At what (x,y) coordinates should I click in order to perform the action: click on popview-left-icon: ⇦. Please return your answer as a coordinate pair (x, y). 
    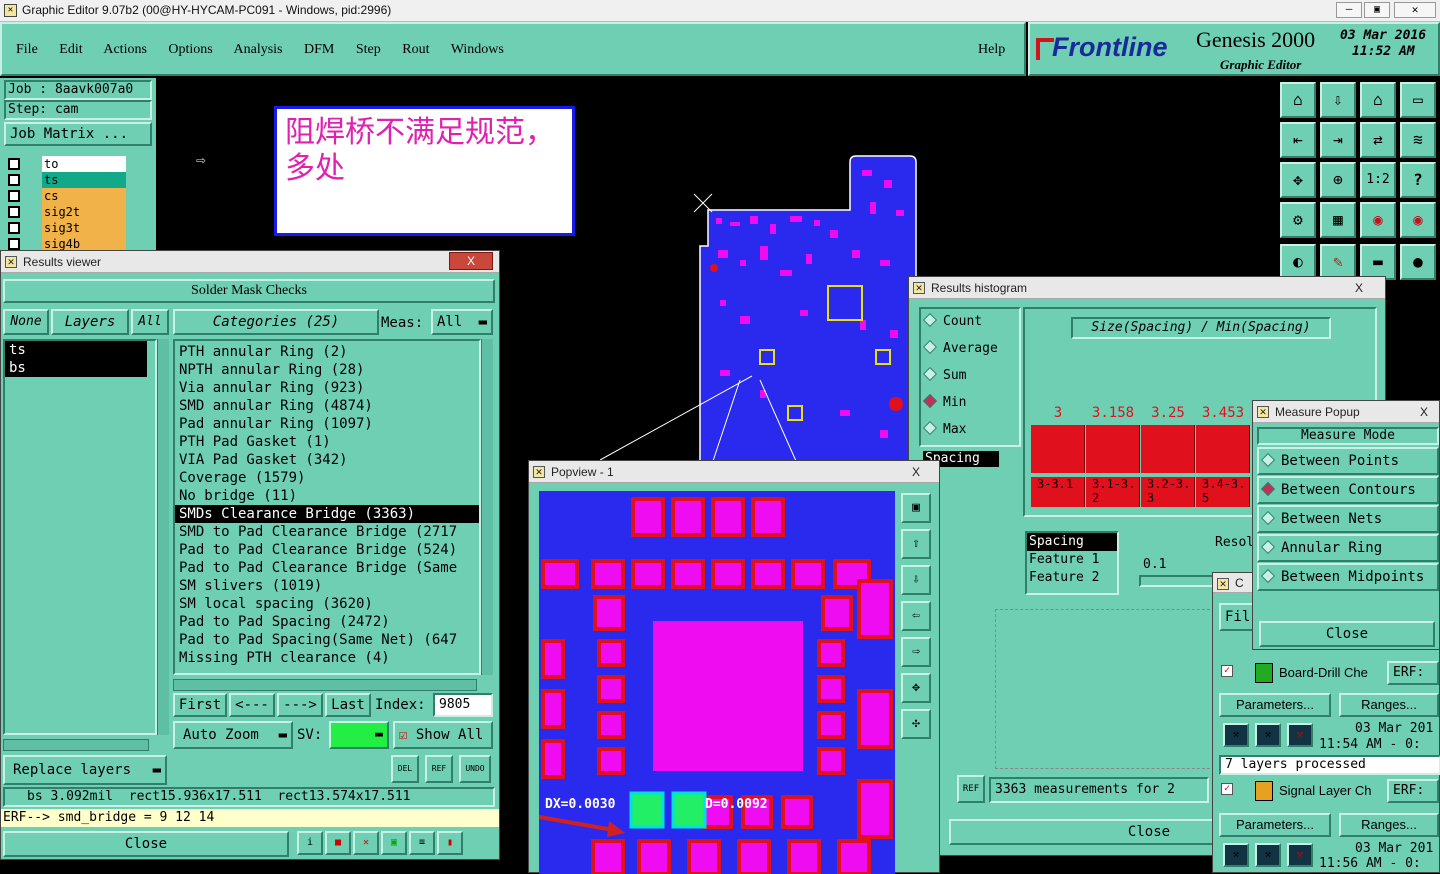
    Looking at the image, I should click on (916, 616).